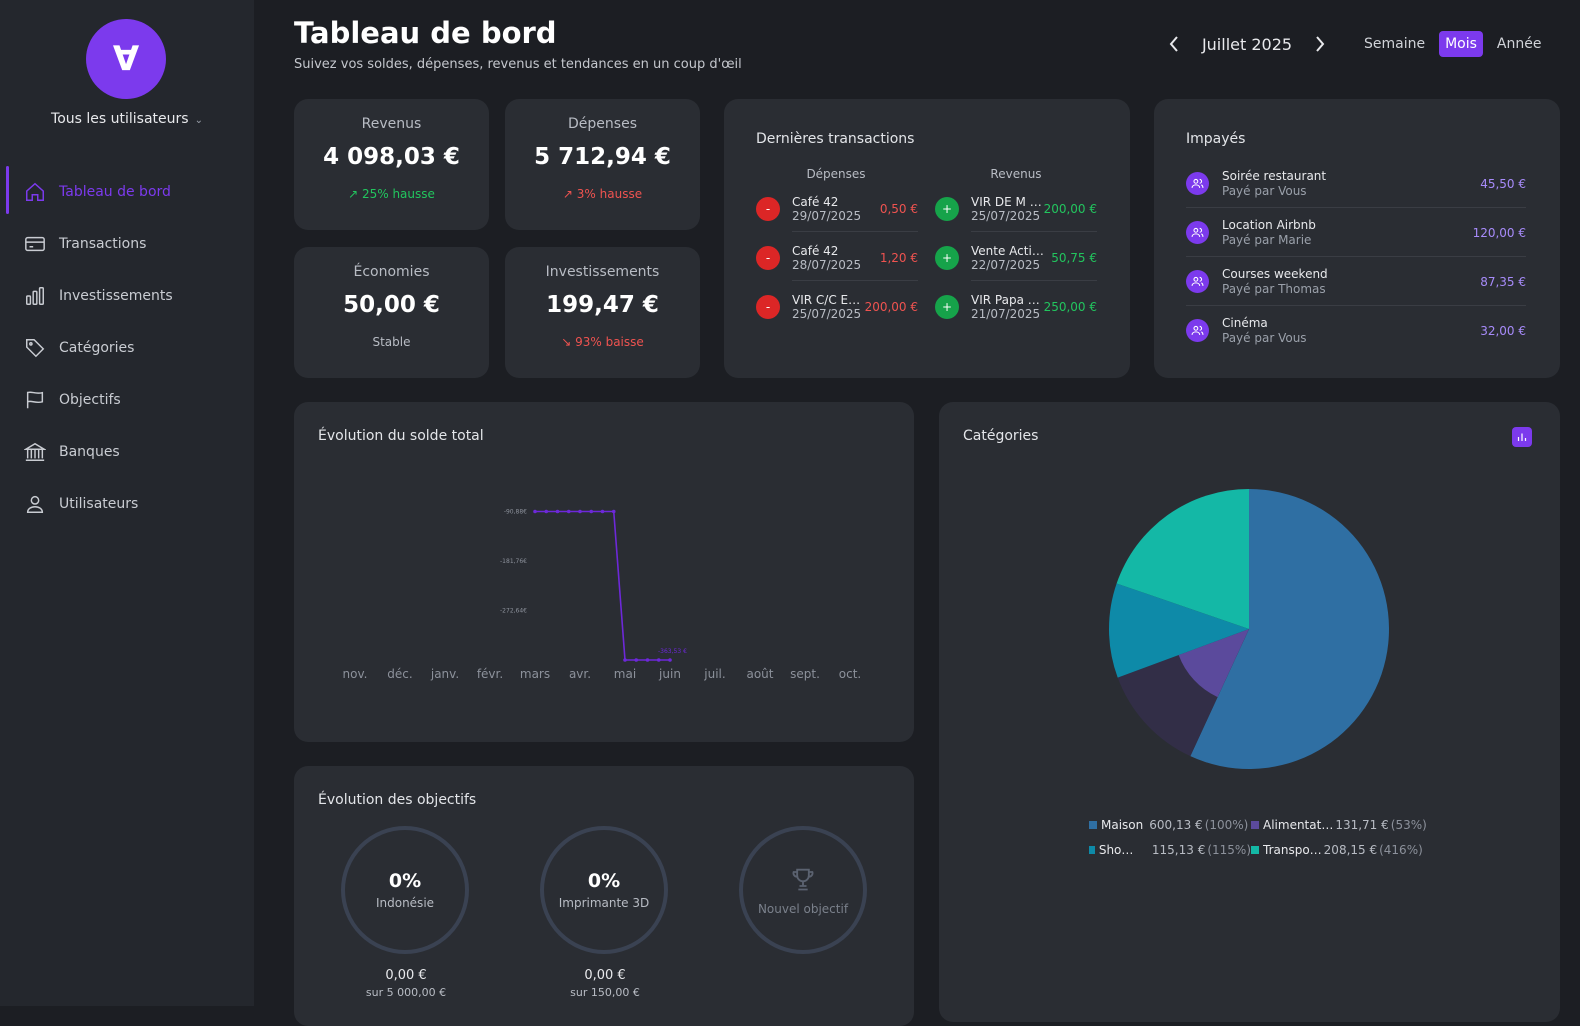 The width and height of the screenshot is (1580, 1026). Describe the element at coordinates (1170, 850) in the screenshot. I see `legend-item: Shopping 115,13 €(115%)` at that location.